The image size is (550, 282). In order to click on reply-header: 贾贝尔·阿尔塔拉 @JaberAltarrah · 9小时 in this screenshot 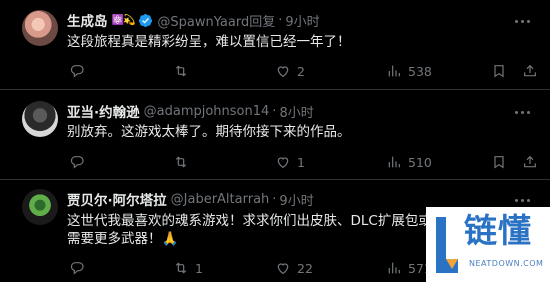, I will do `click(190, 199)`.